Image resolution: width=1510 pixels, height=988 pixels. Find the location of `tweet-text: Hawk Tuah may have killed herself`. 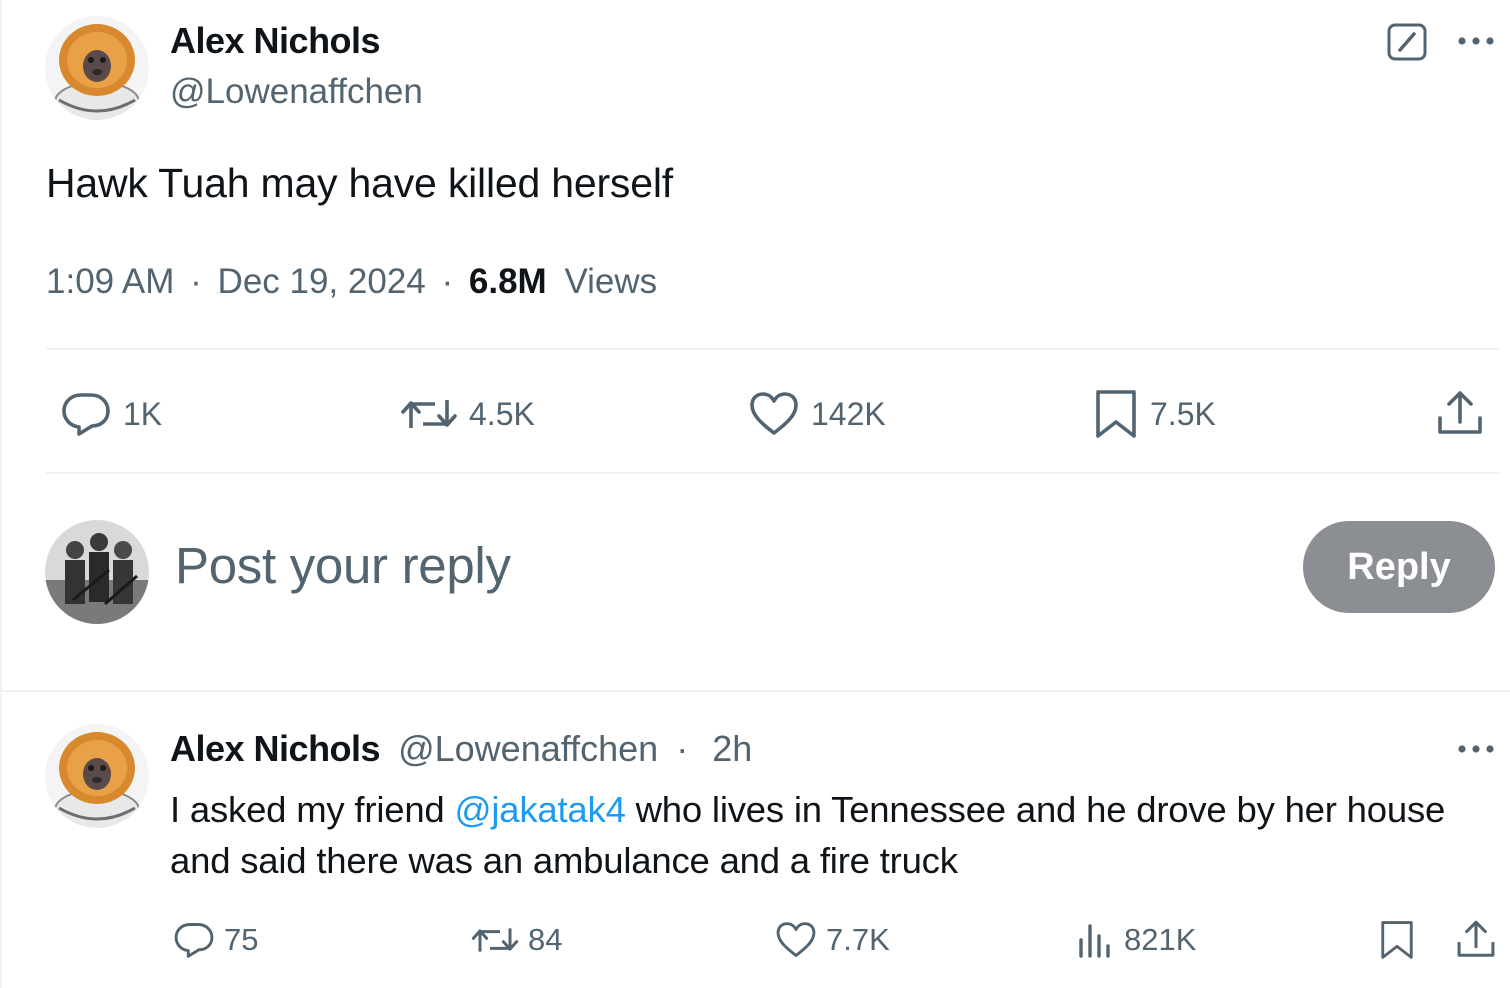

tweet-text: Hawk Tuah may have killed herself is located at coordinates (359, 183).